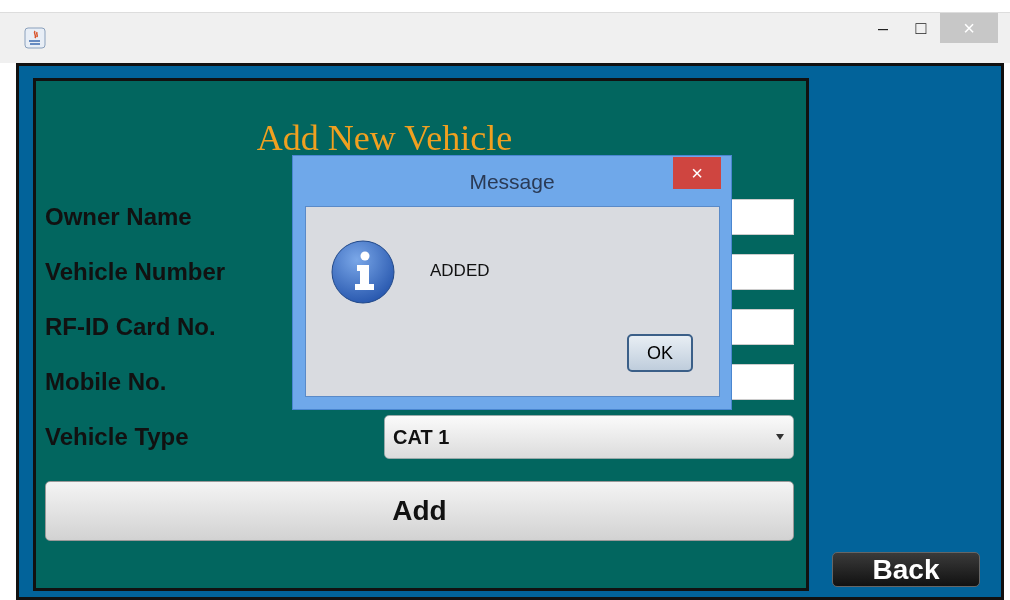 The width and height of the screenshot is (1010, 600). Describe the element at coordinates (780, 437) in the screenshot. I see `caret-icon` at that location.